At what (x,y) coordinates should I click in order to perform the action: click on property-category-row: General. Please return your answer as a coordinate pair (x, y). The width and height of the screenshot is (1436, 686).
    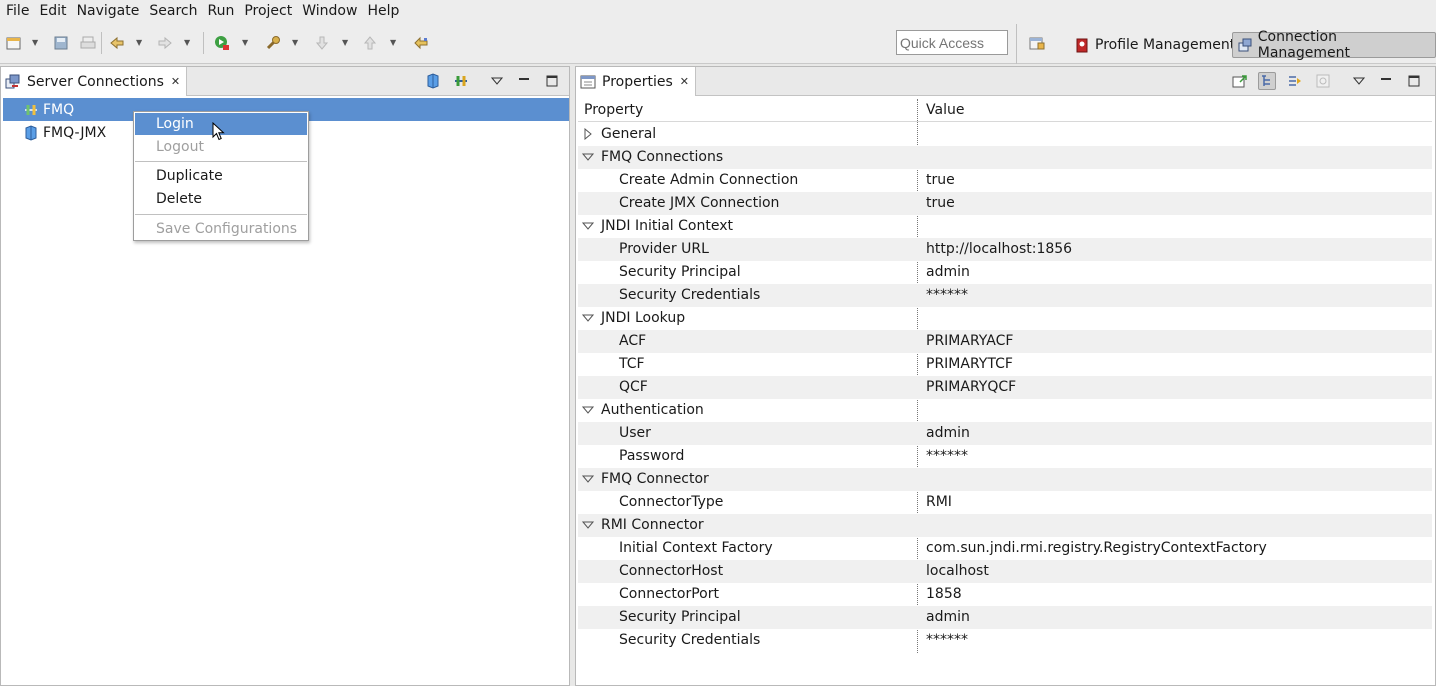
    Looking at the image, I should click on (1005, 134).